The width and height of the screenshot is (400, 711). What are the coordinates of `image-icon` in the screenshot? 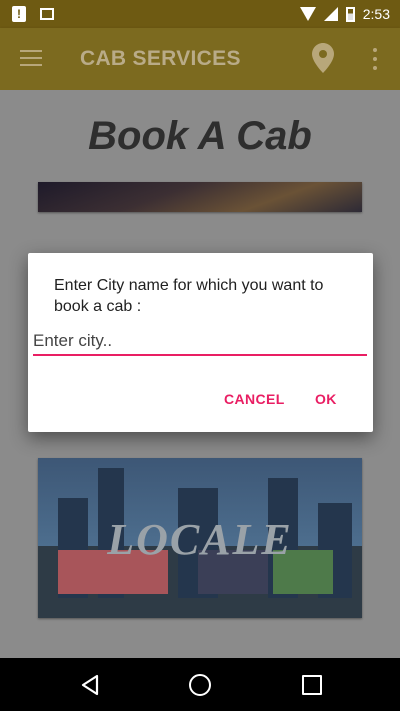 It's located at (47, 14).